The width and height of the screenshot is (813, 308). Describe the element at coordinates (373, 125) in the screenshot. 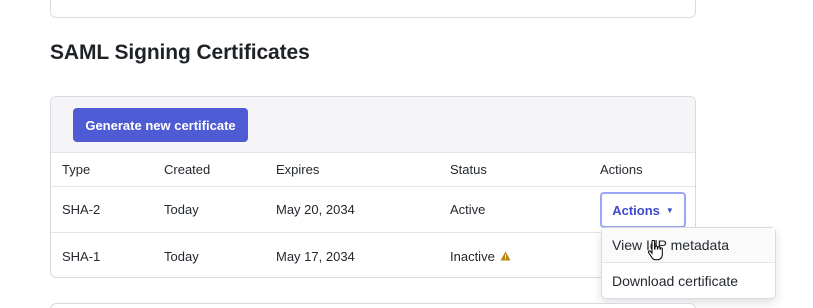

I see `card-toolbar: Generate new certificate` at that location.